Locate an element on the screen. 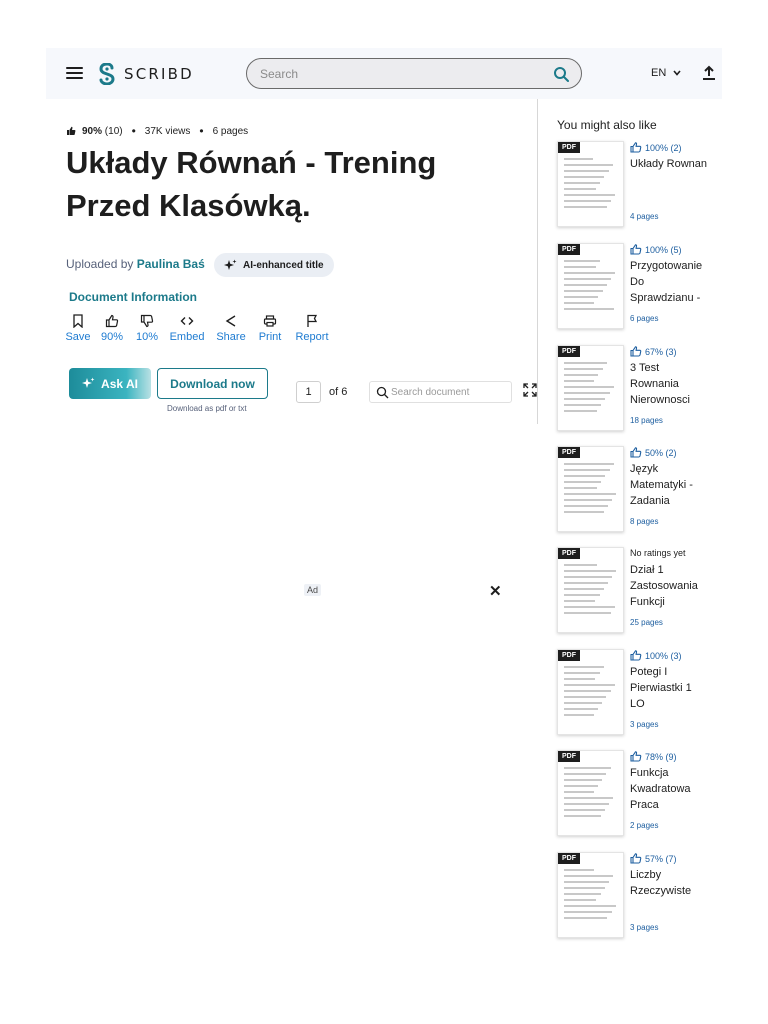 The height and width of the screenshot is (1024, 768). hamburger-menu-icon is located at coordinates (74, 73).